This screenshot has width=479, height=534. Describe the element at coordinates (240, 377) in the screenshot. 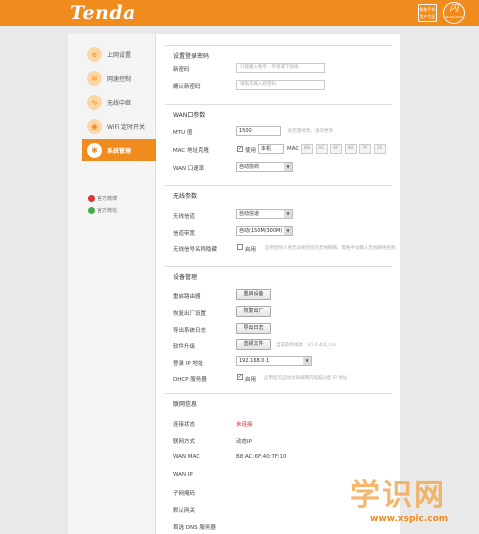

I see `dhcp-checkbox: ✓` at that location.